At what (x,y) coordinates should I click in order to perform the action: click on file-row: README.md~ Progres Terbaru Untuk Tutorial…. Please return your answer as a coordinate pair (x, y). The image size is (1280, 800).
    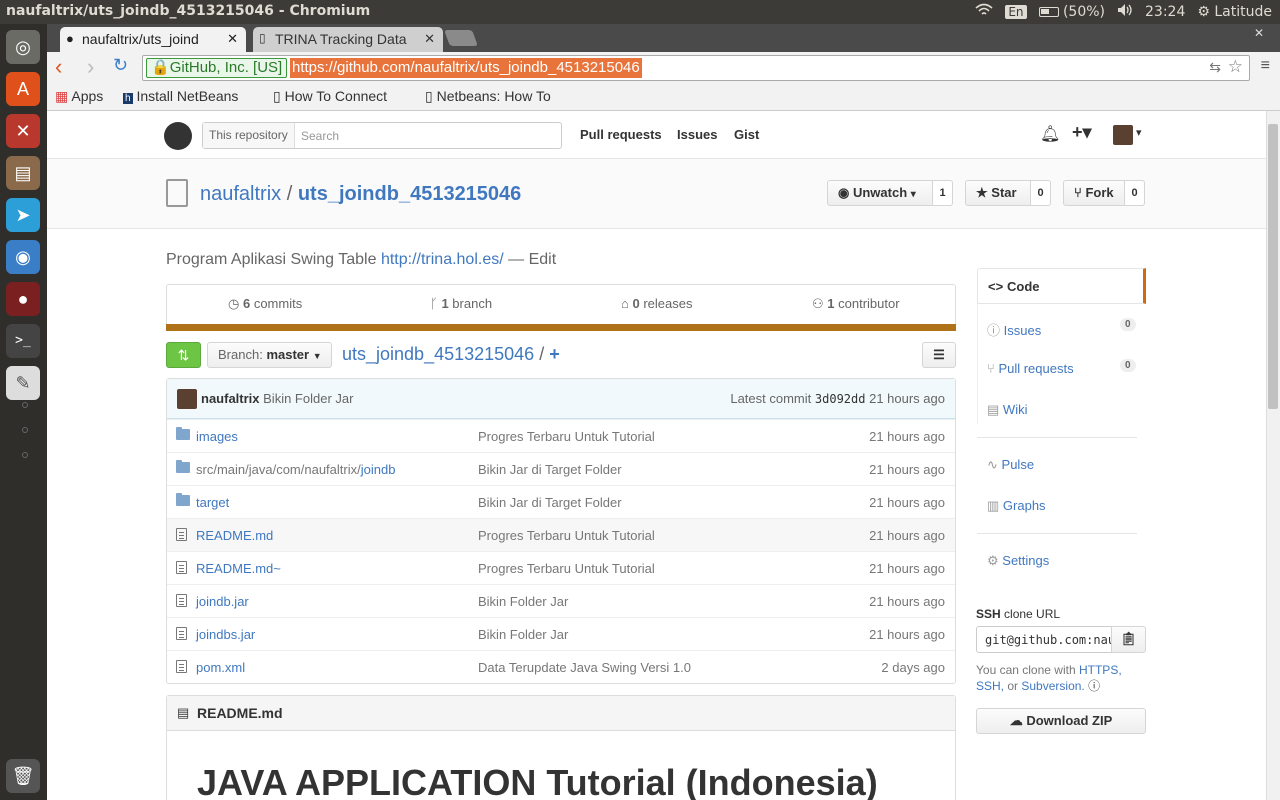
    Looking at the image, I should click on (561, 567).